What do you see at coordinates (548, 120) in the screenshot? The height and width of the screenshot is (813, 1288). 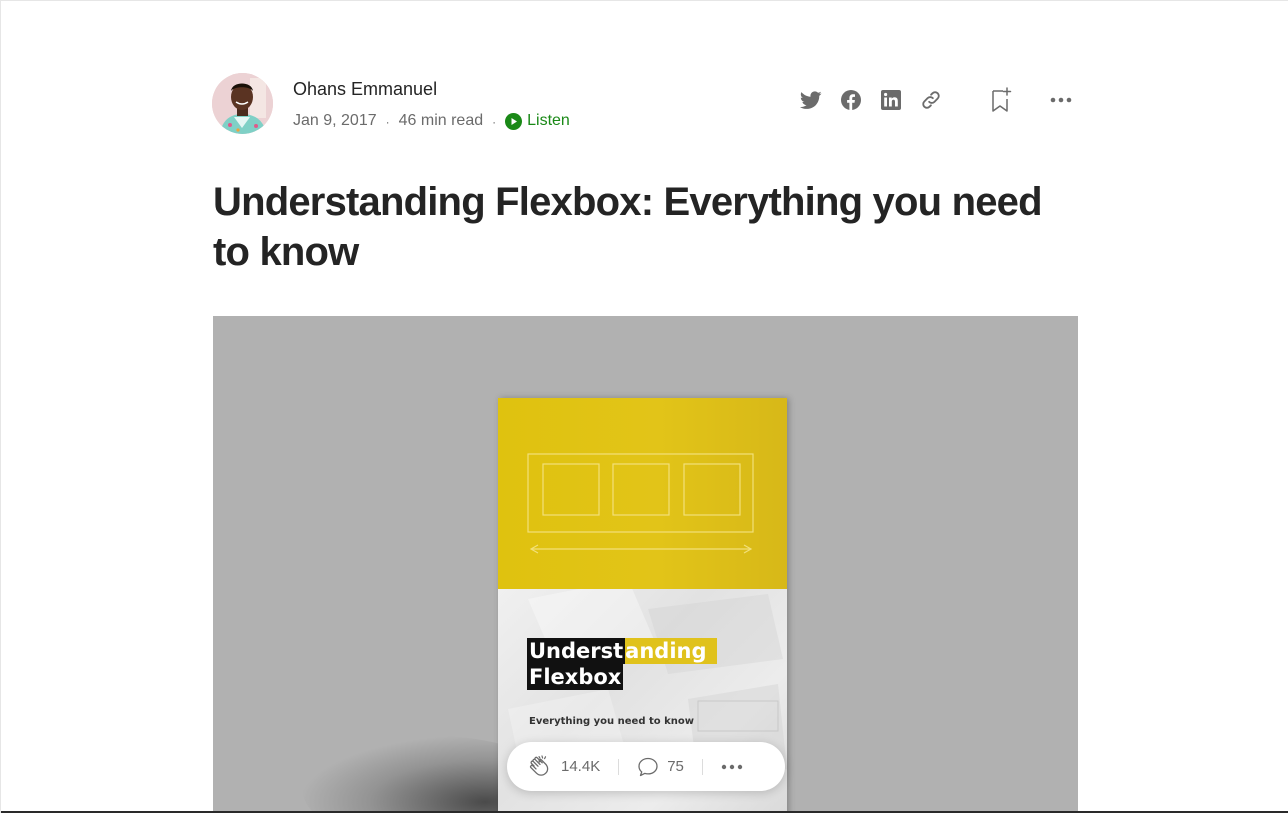 I see `listen-label: Listen` at bounding box center [548, 120].